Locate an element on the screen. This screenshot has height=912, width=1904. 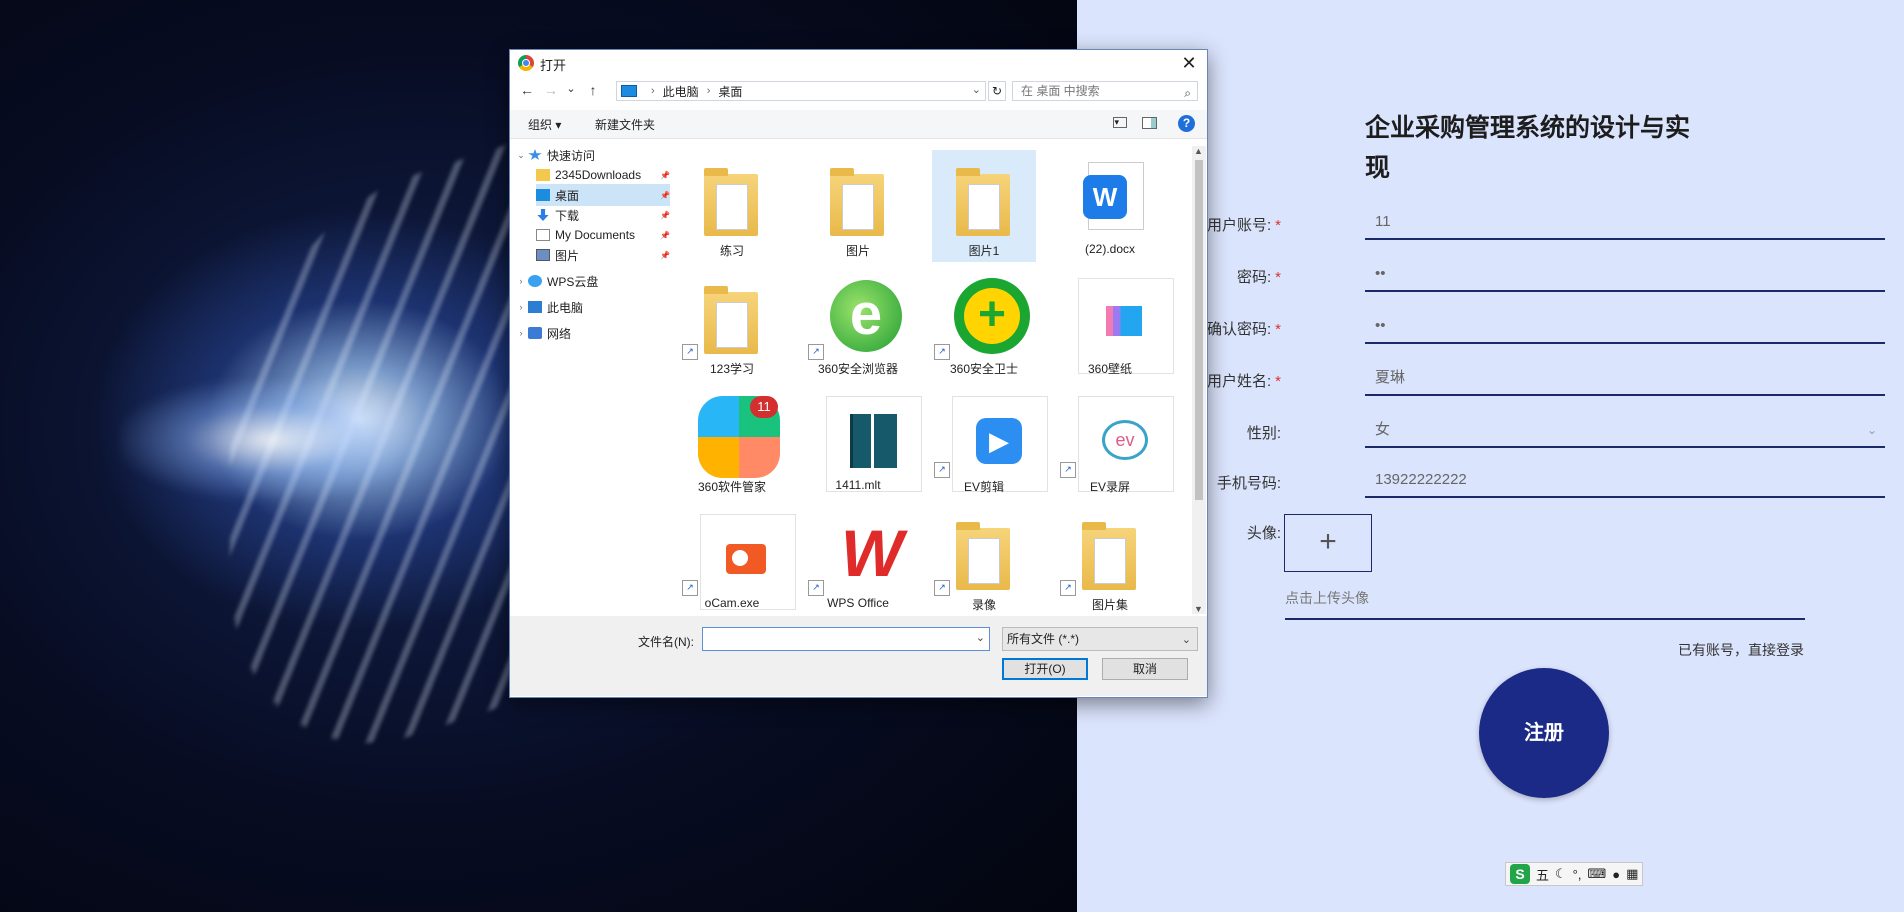
chevron-down-icon: ▾ is located at coordinates (1116, 122).